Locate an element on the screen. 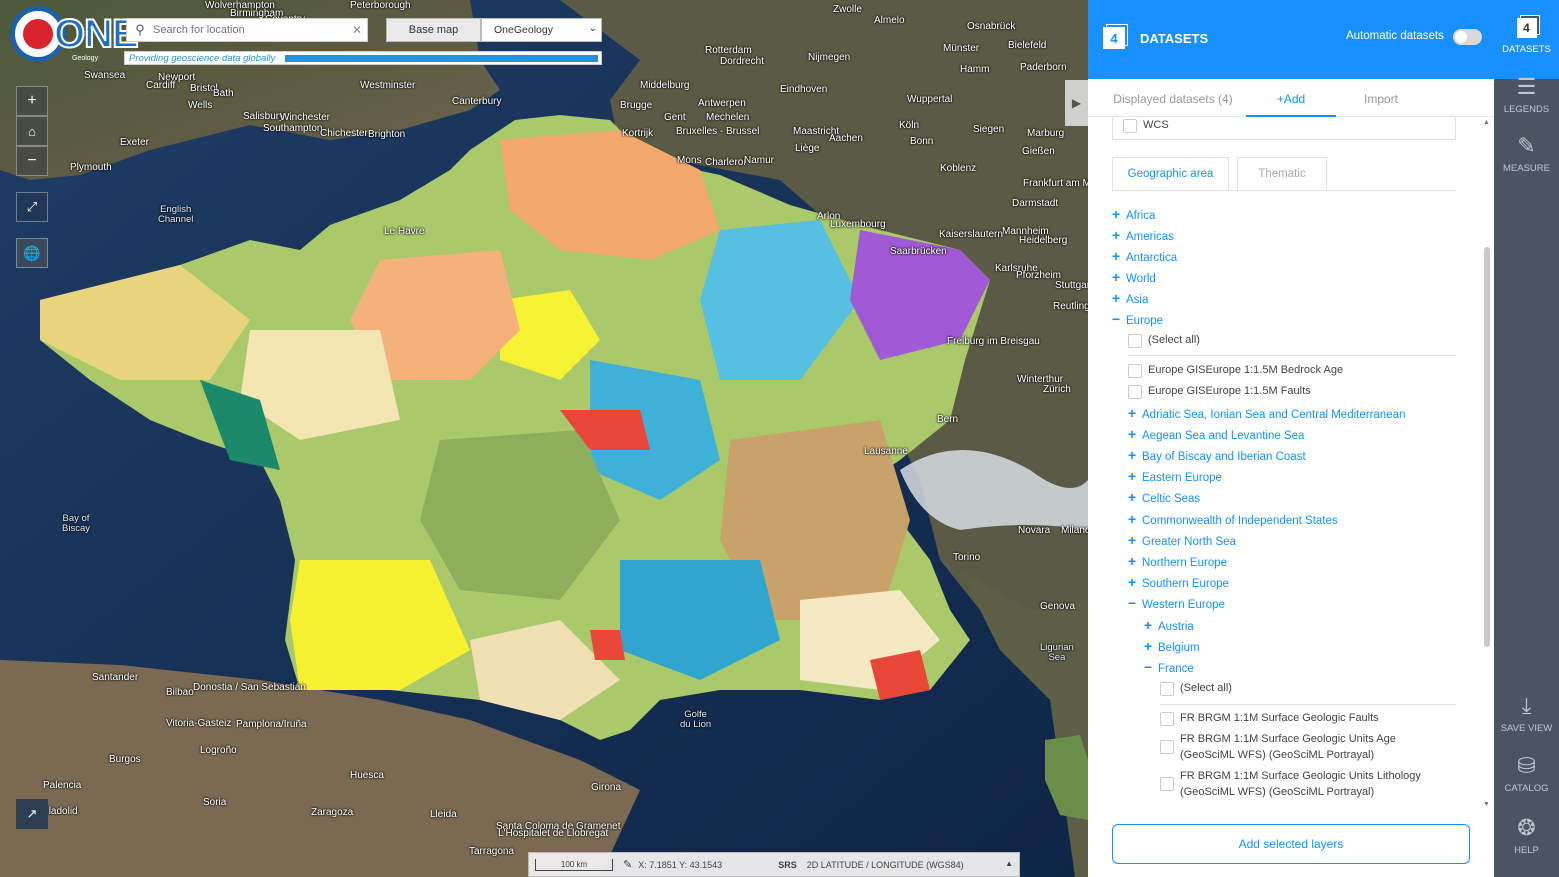  tree-item: + Bay of Biscay and Iberian Coast is located at coordinates (1217, 455).